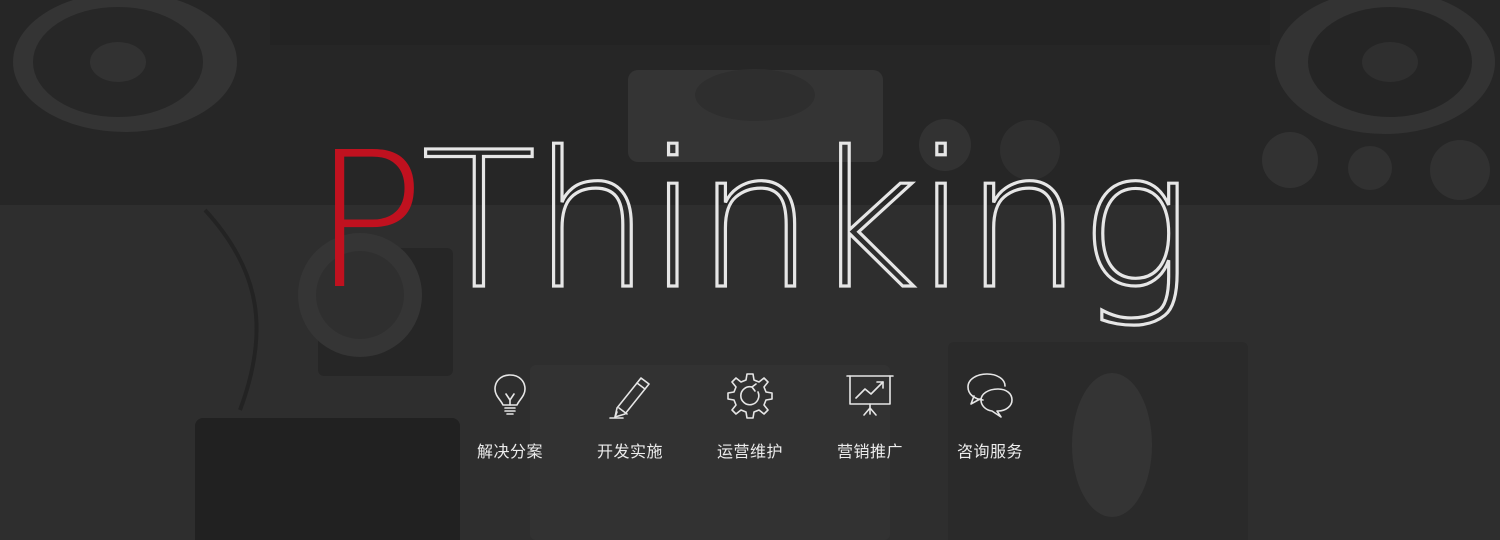 The width and height of the screenshot is (1500, 540). I want to click on presentation-chart-icon, so click(870, 395).